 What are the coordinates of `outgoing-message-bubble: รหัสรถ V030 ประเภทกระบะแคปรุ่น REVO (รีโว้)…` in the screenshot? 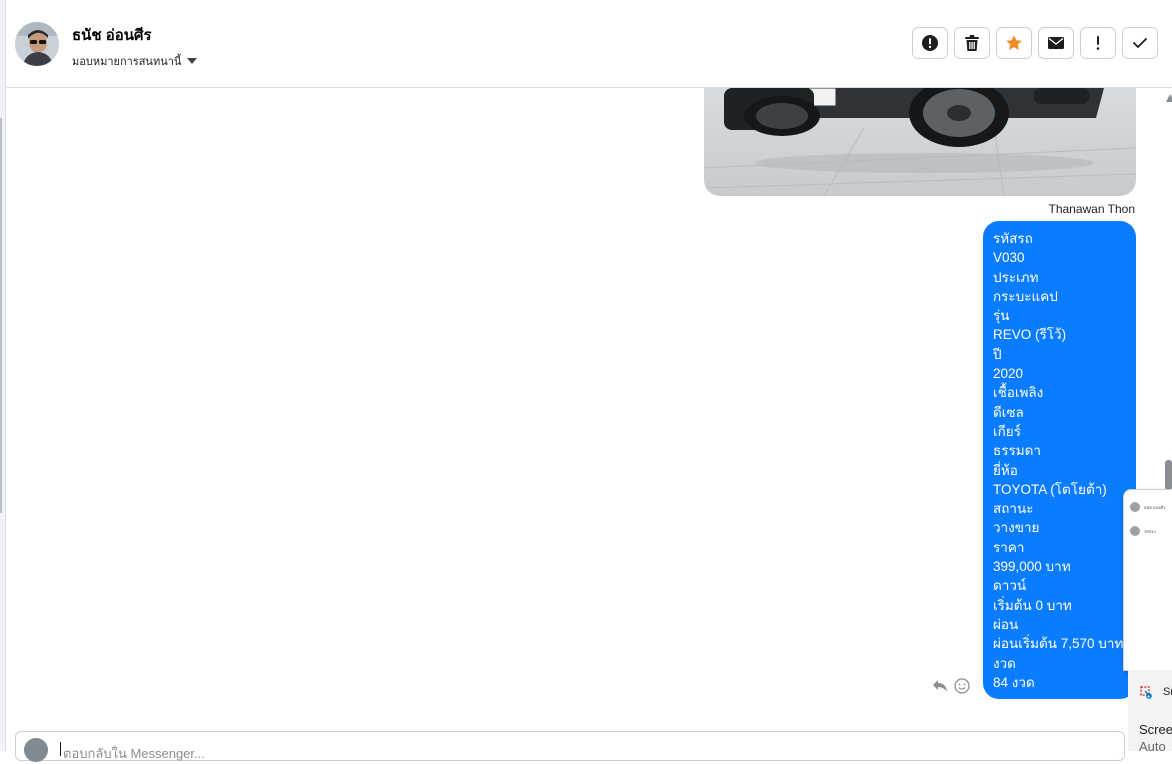 It's located at (1059, 460).